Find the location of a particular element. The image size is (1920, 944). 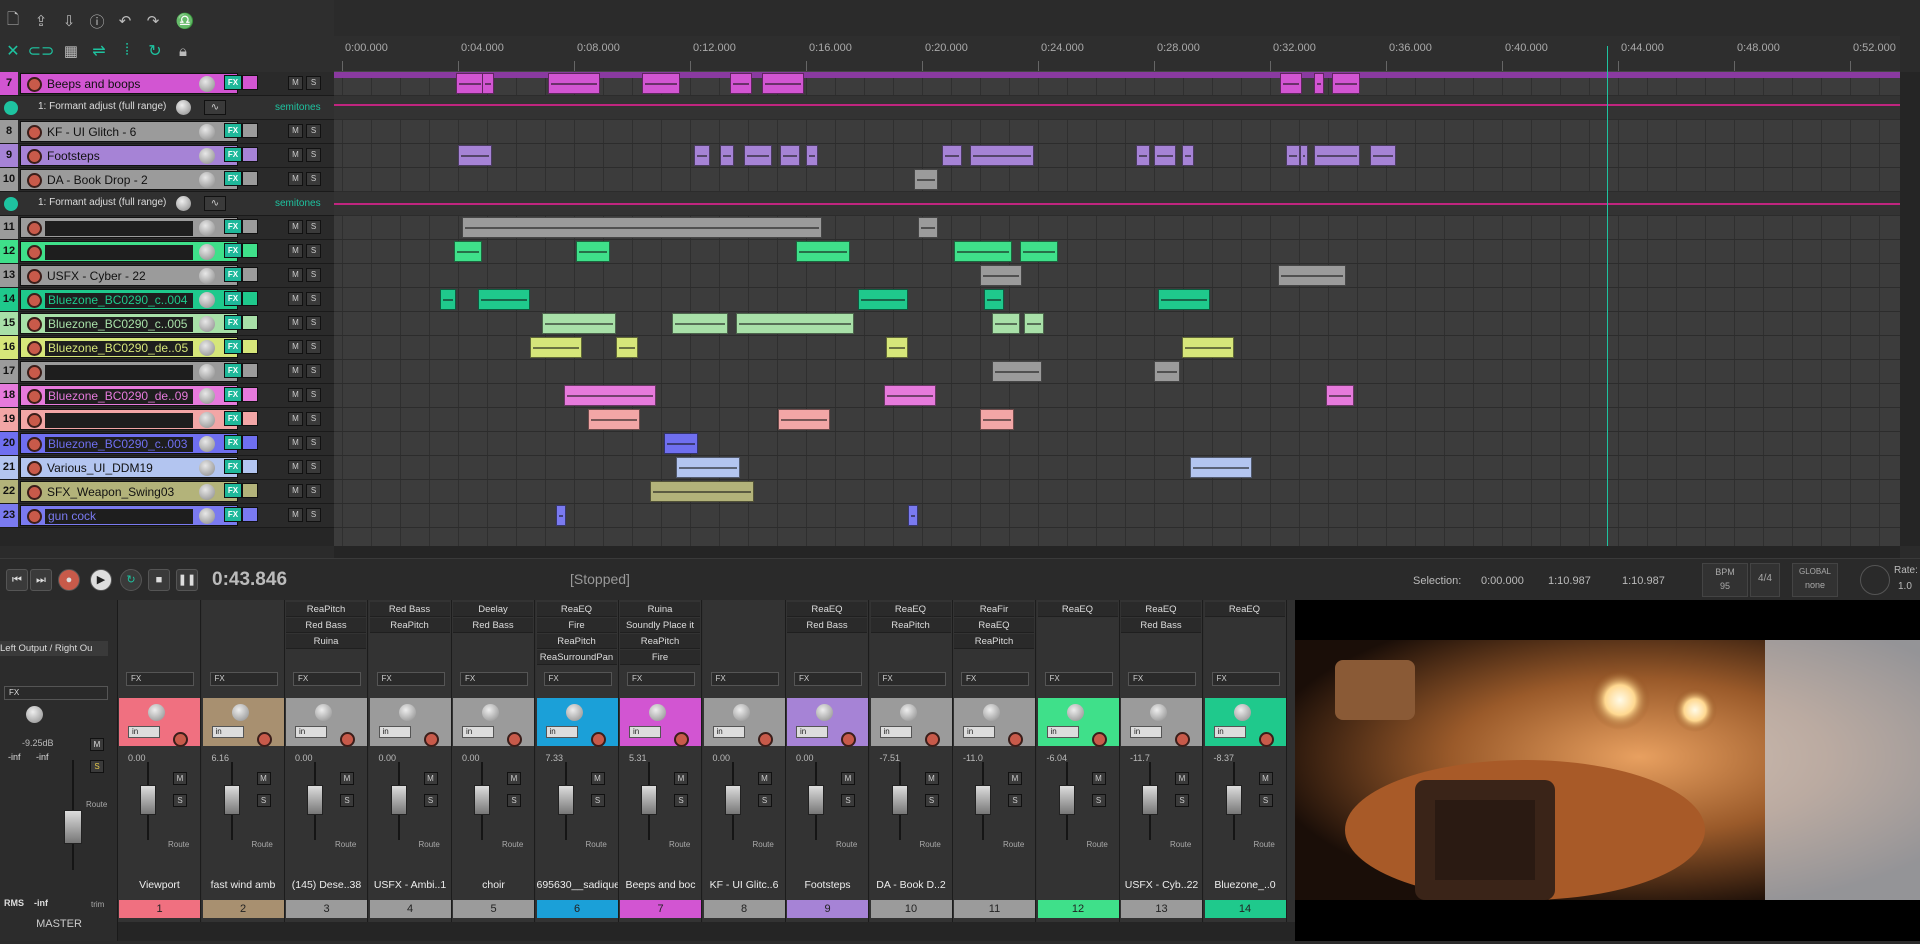

track-header: 22 SFX_Weapon_Swing03 FX M S is located at coordinates (167, 492).